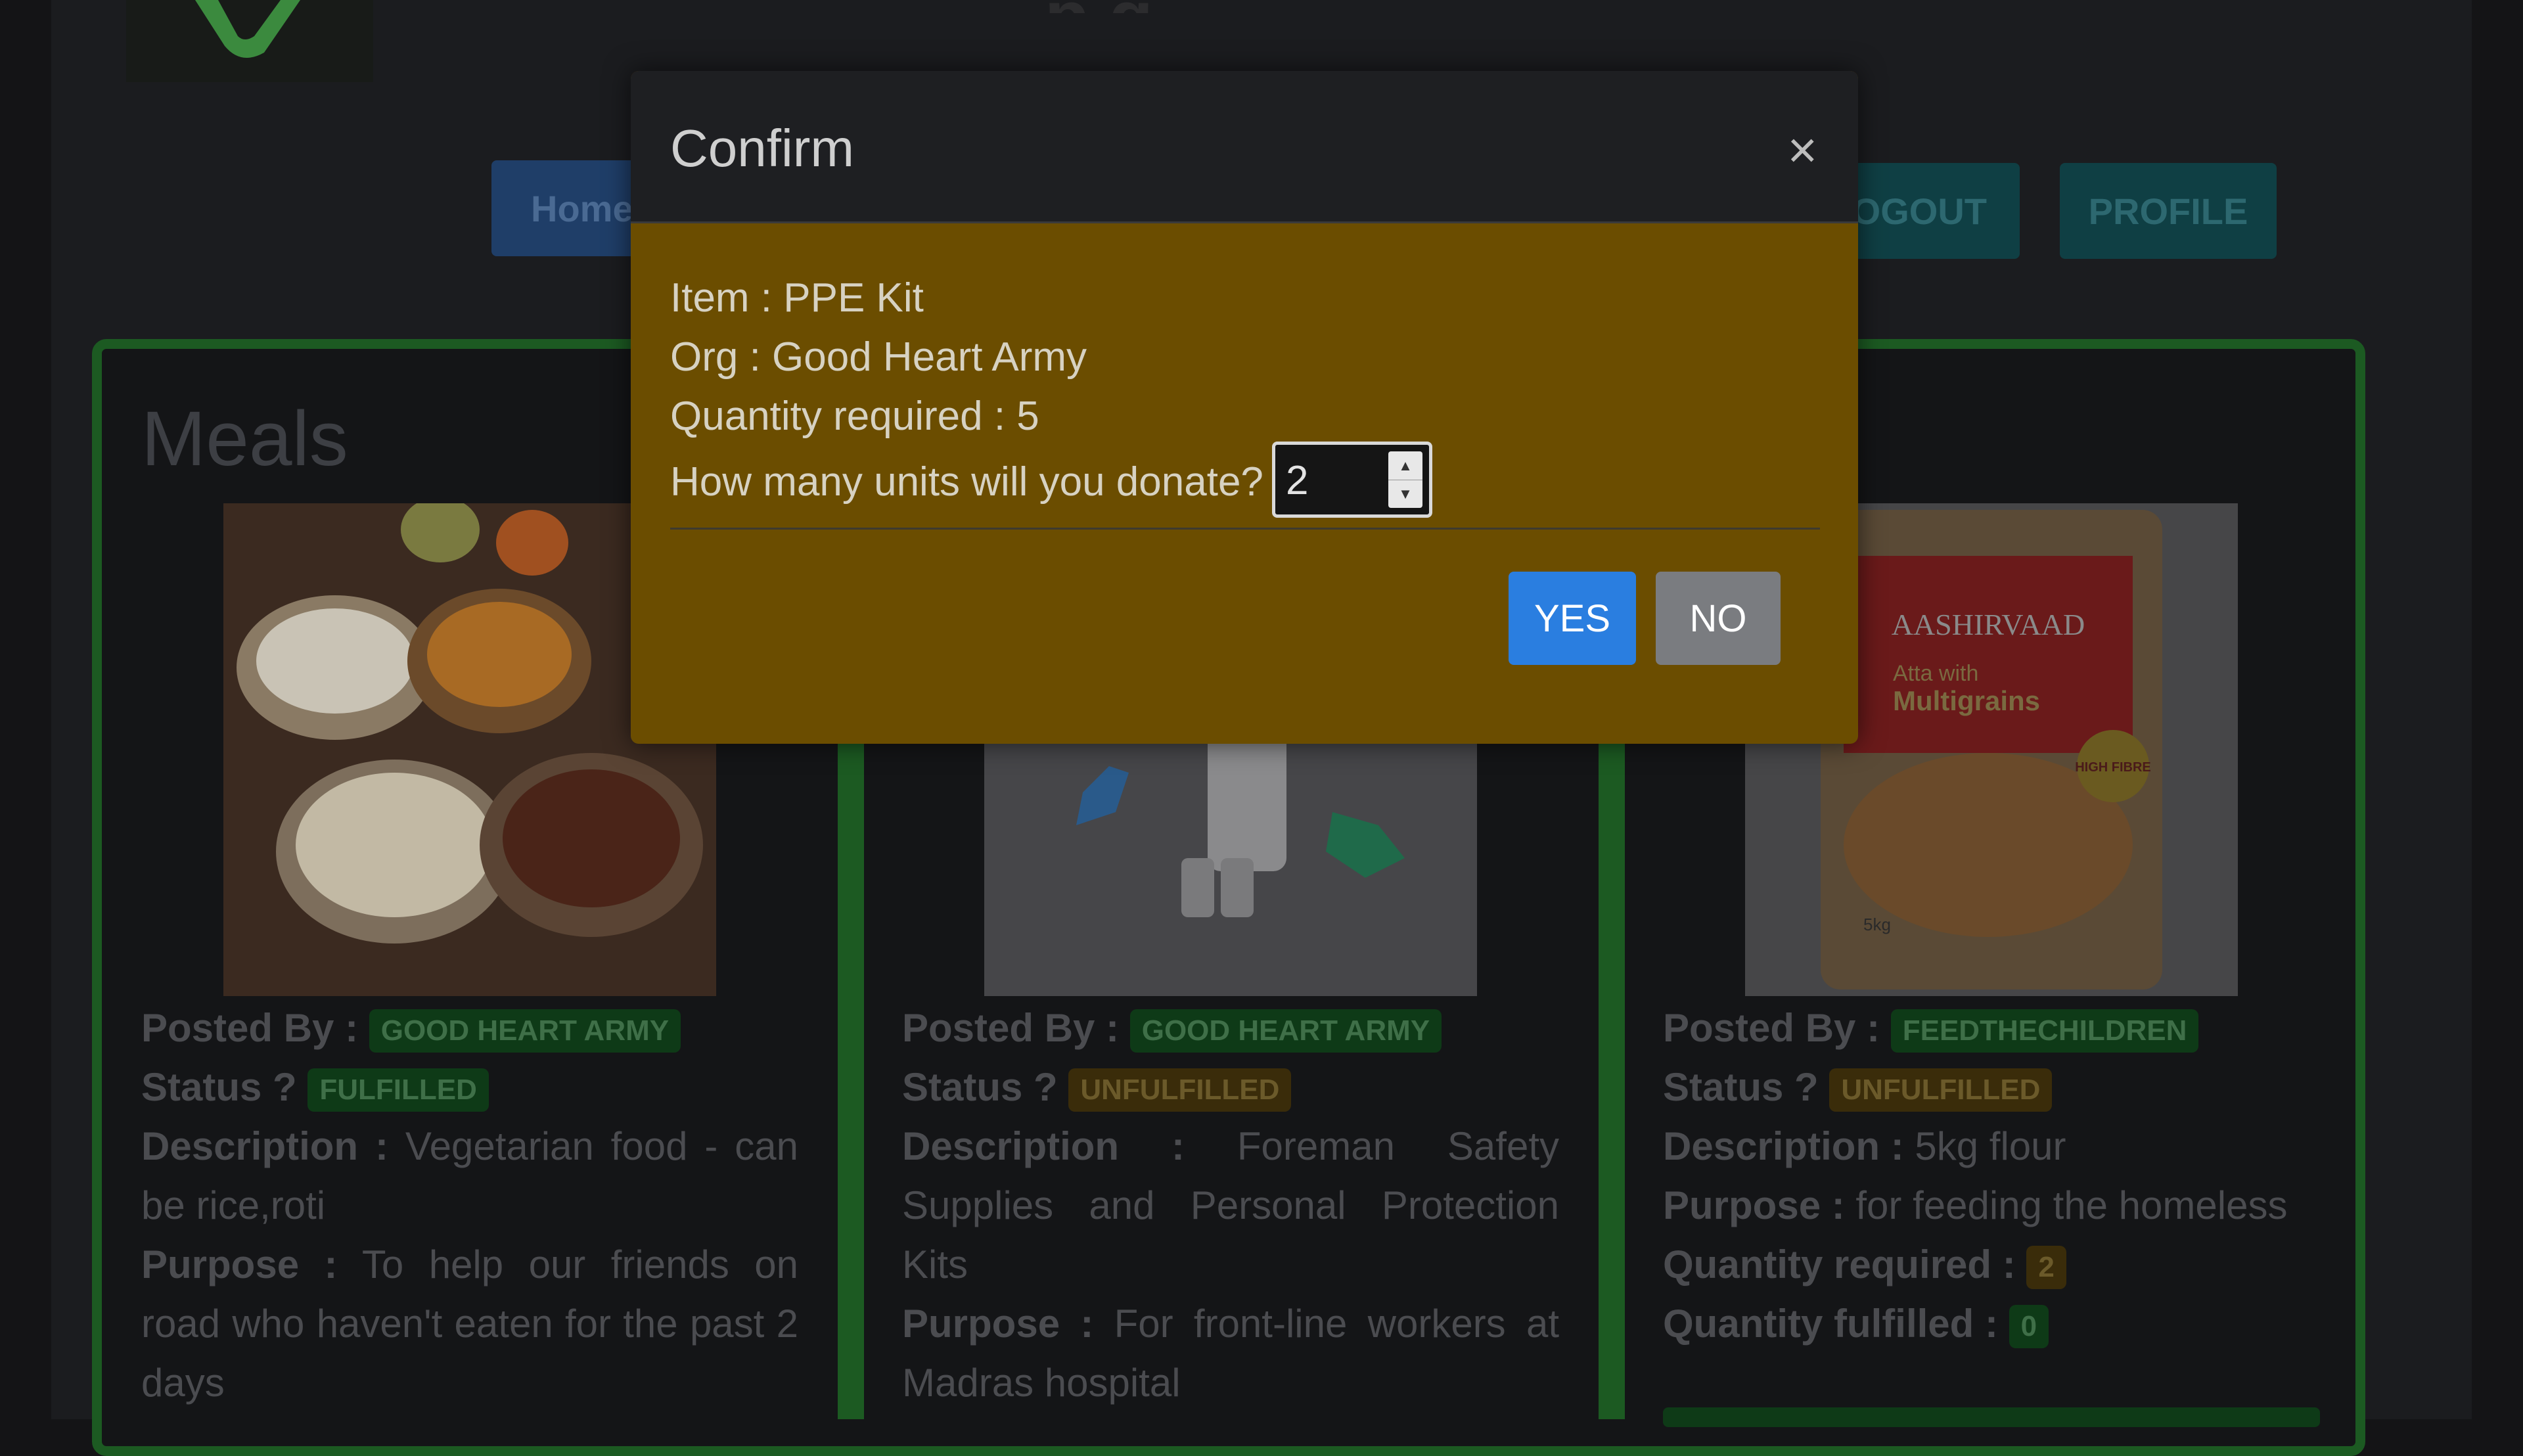 The image size is (2523, 1456). Describe the element at coordinates (1572, 618) in the screenshot. I see `yes-button: YES` at that location.